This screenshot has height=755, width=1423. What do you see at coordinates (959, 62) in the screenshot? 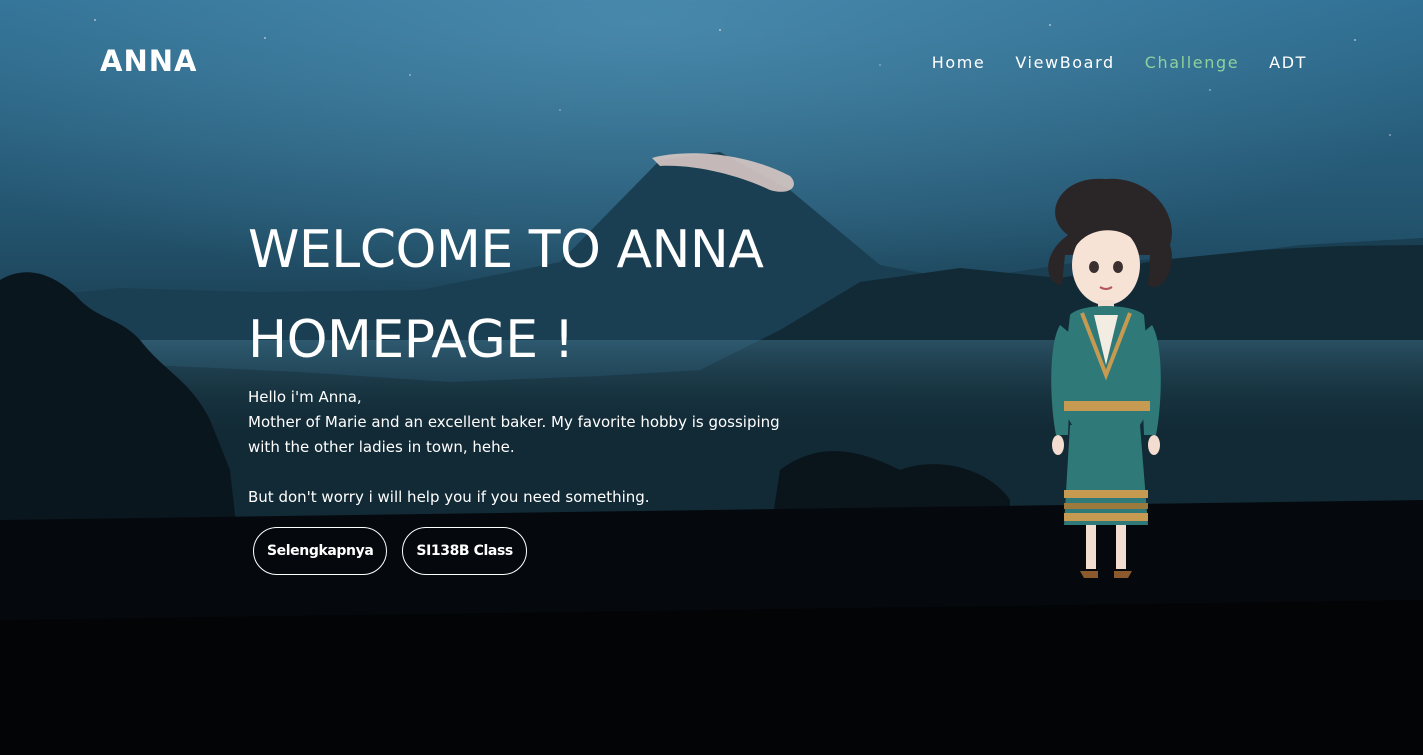
I see `nav-link-home: Home` at bounding box center [959, 62].